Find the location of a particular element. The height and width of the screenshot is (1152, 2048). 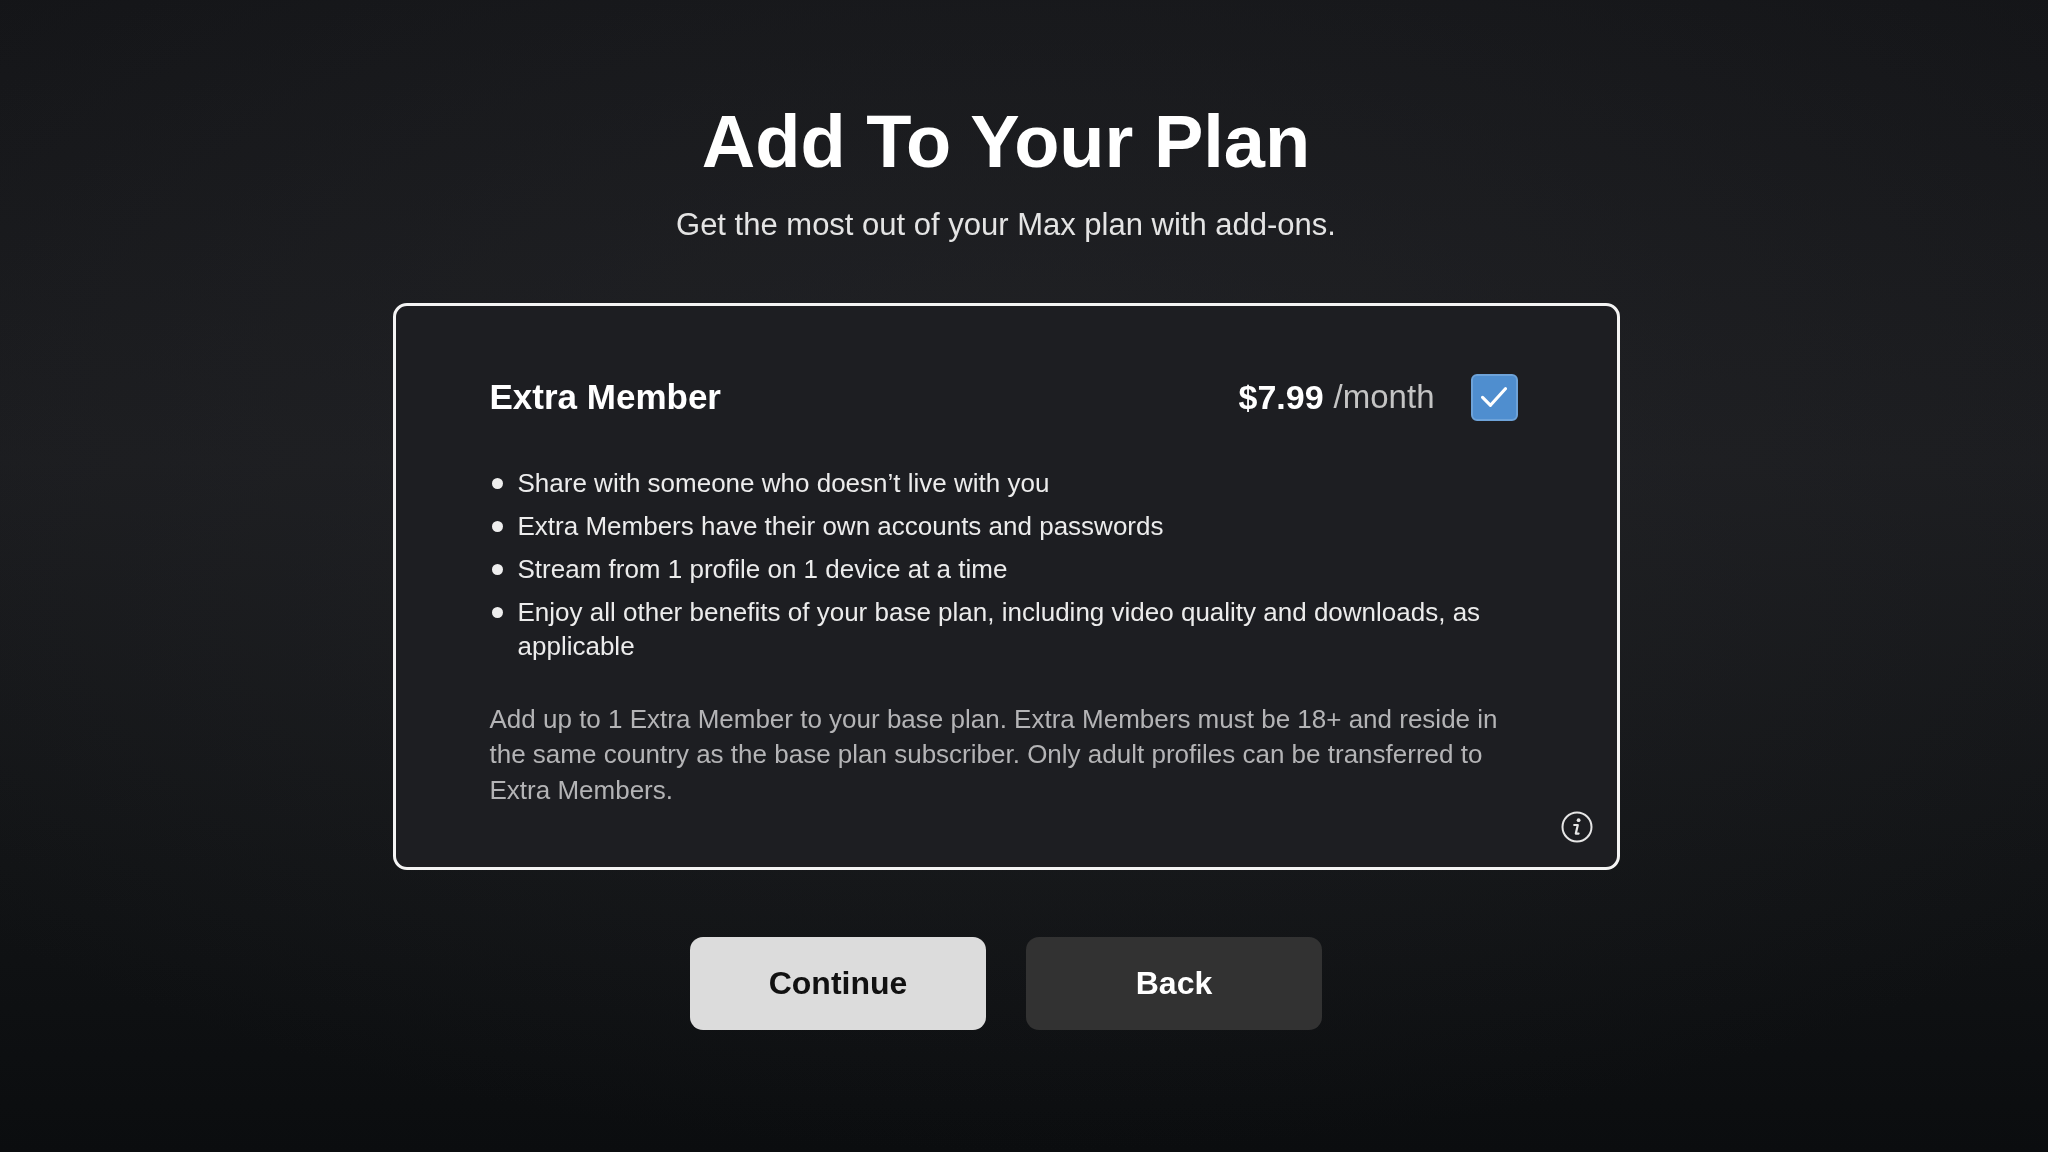

back-button: Back is located at coordinates (1174, 984).